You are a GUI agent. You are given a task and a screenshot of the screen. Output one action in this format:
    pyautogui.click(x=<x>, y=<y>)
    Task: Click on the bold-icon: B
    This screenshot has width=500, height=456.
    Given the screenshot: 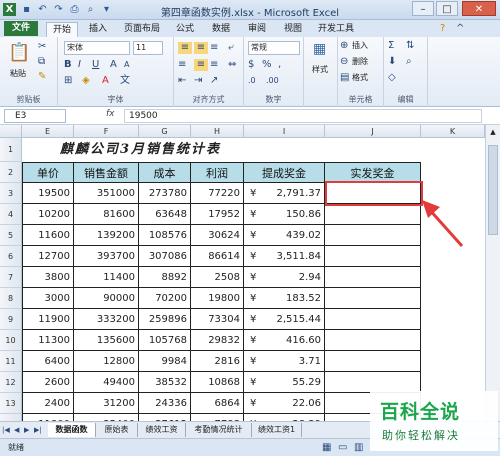 What is the action you would take?
    pyautogui.click(x=68, y=65)
    